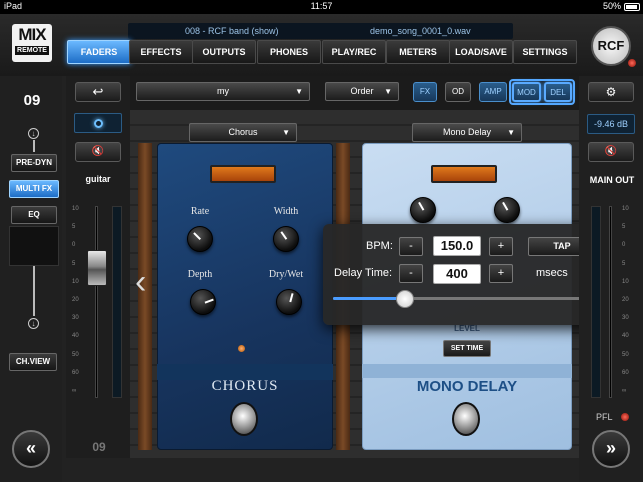 This screenshot has height=482, width=643. What do you see at coordinates (526, 92) in the screenshot?
I see `mod-toggle: MOD` at bounding box center [526, 92].